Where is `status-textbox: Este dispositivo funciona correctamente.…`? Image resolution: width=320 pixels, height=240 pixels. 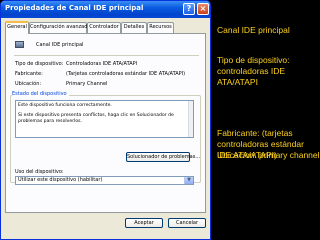 status-textbox: Este dispositivo funciona correctamente.… is located at coordinates (104, 119).